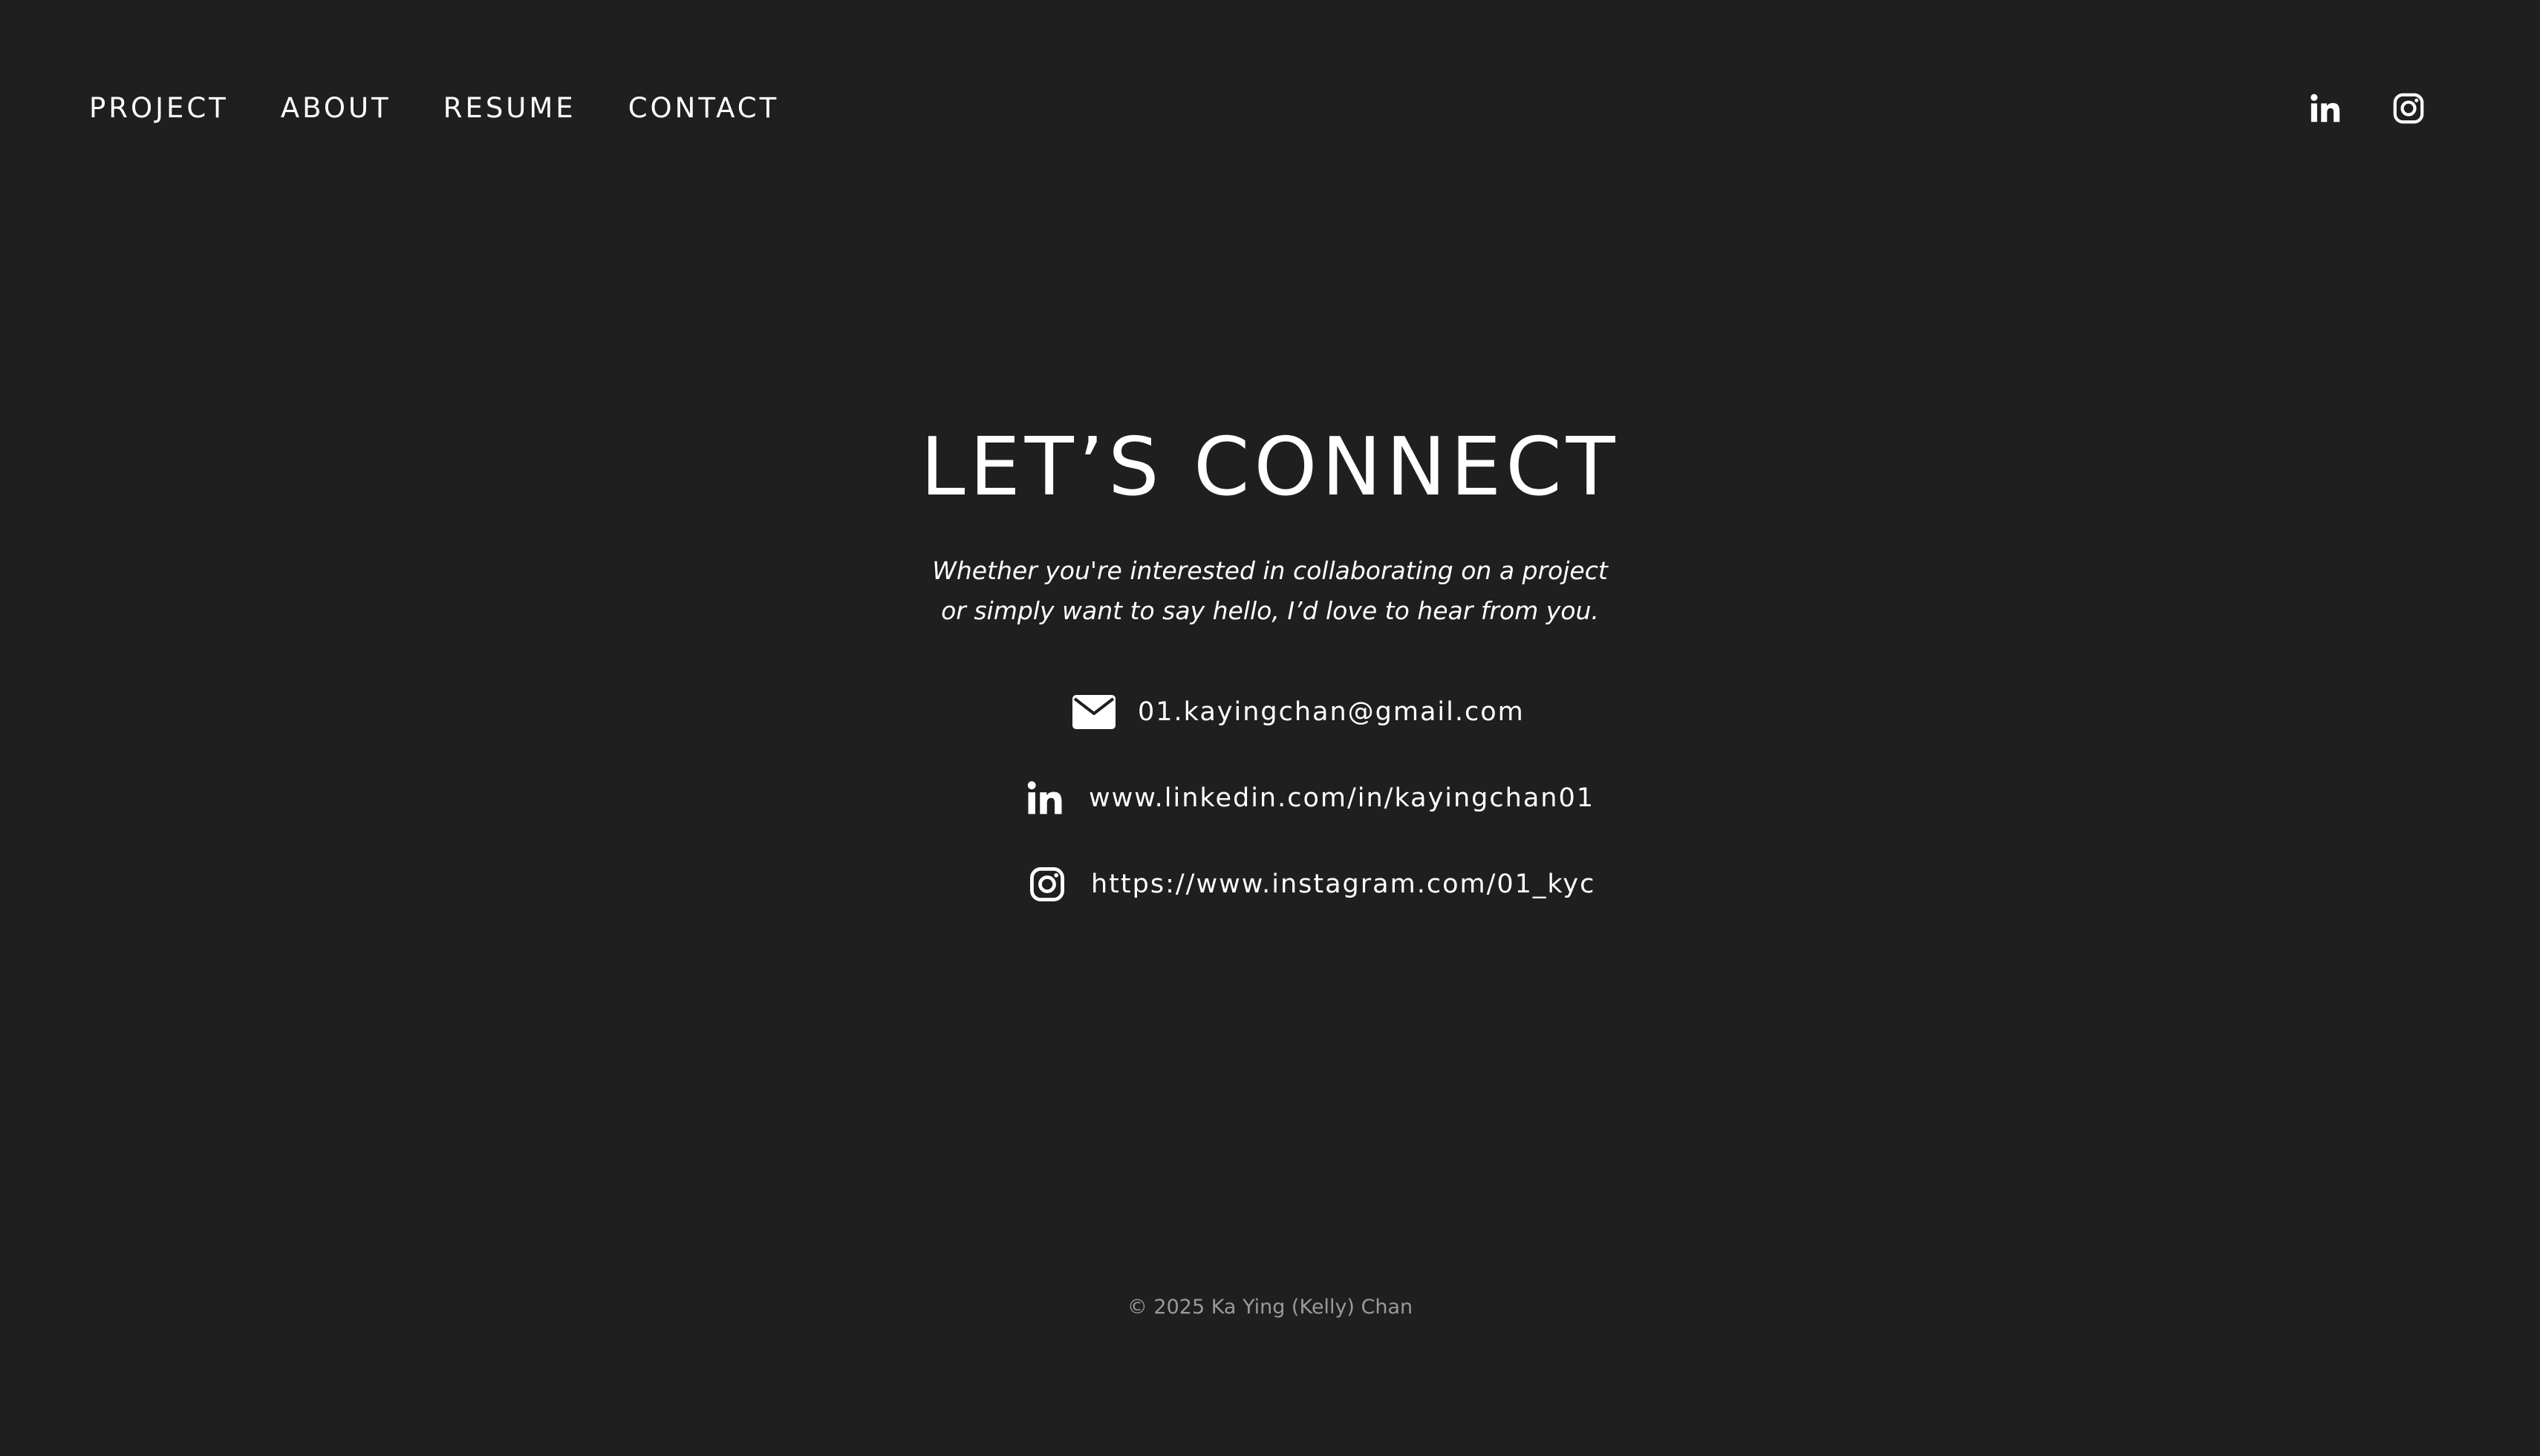  What do you see at coordinates (1270, 467) in the screenshot?
I see `page-title: LET’S CONNECT` at bounding box center [1270, 467].